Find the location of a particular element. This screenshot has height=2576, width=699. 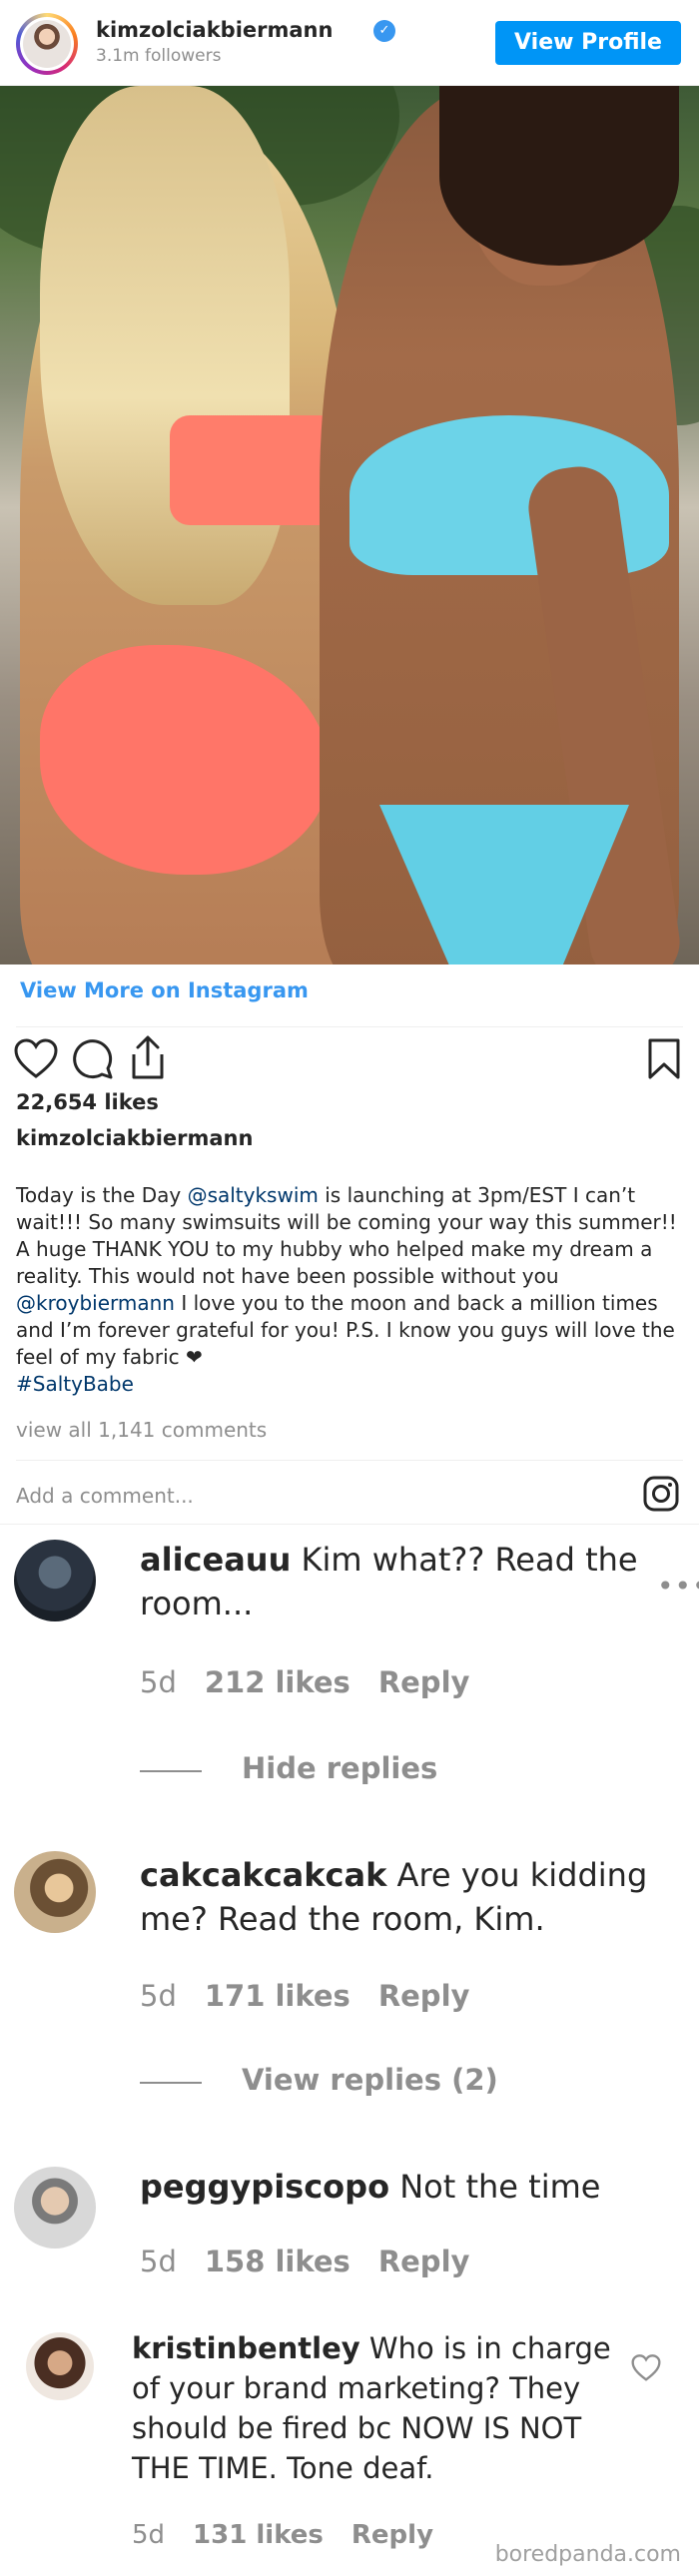

profile-avatar is located at coordinates (47, 44).